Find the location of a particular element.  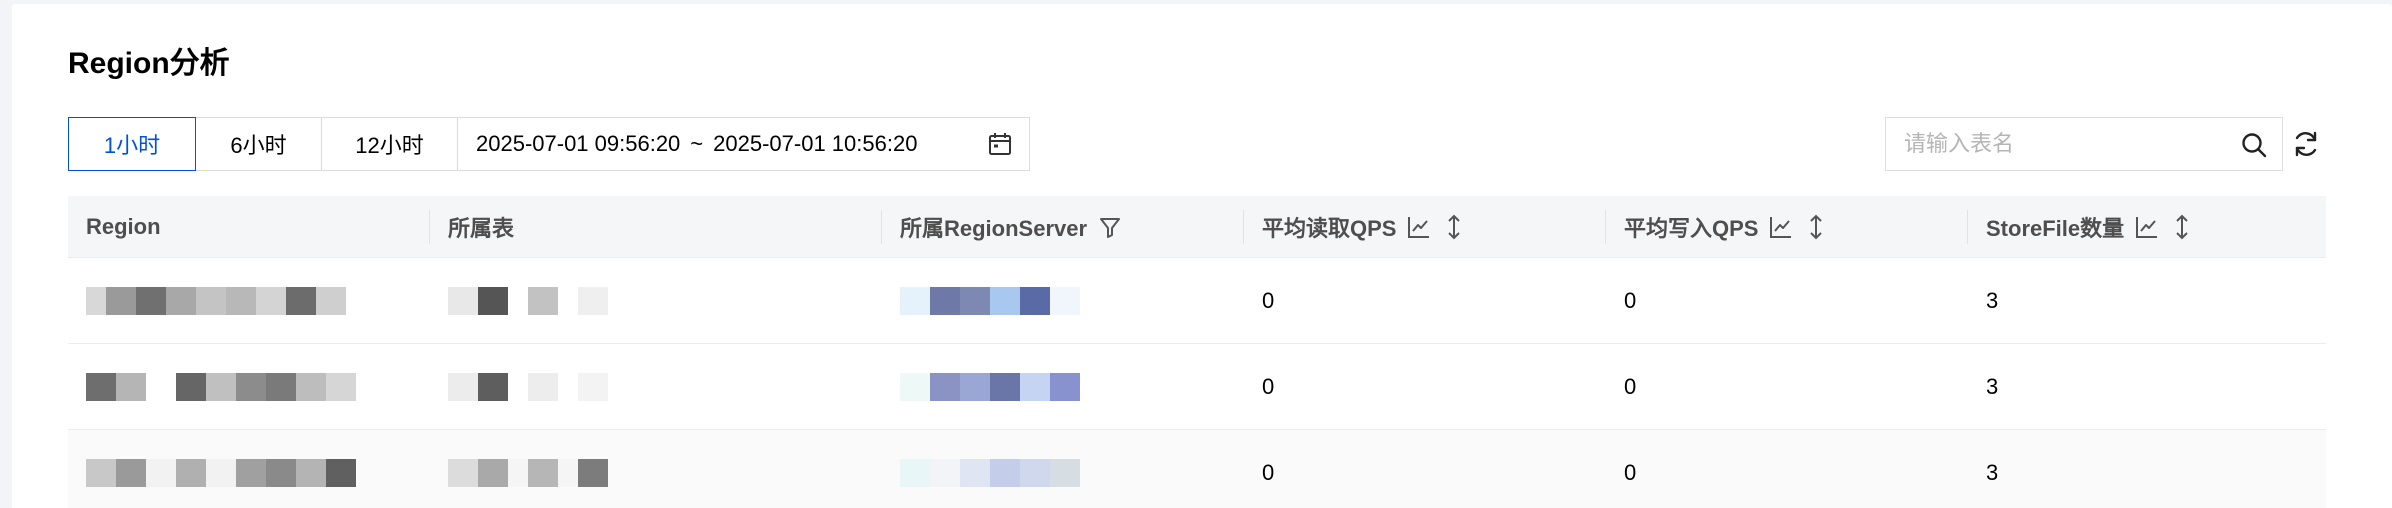

column-label: Region is located at coordinates (123, 226).